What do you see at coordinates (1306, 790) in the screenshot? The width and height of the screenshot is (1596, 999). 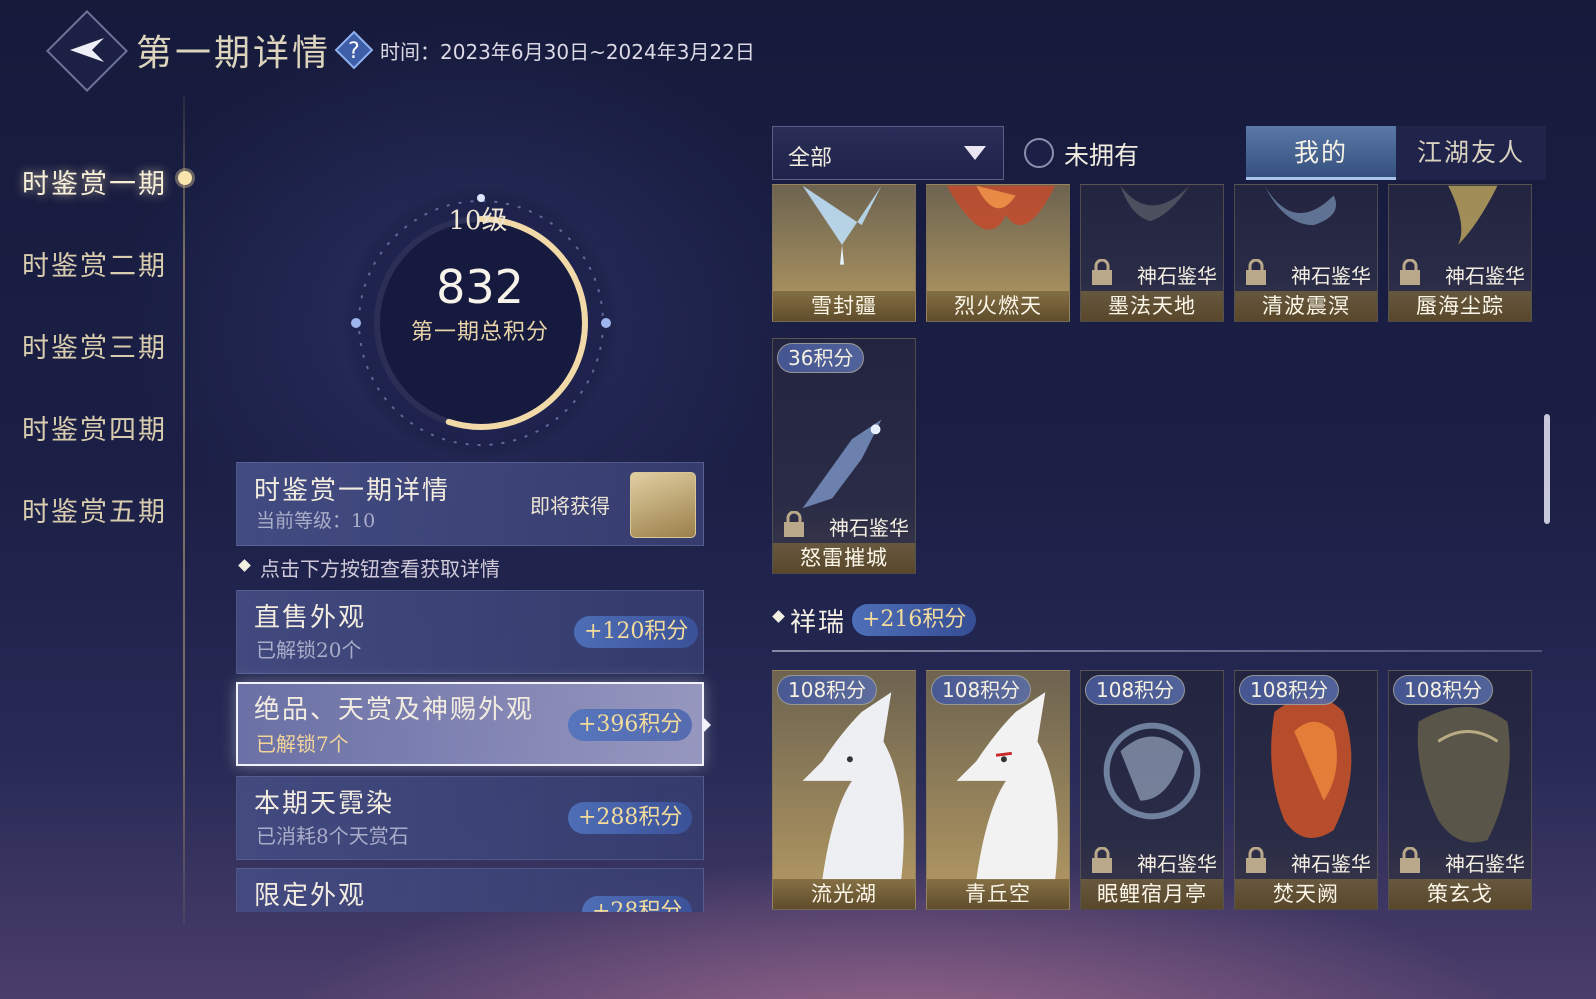 I see `item-card: 108积分 神石鉴华 焚天阙` at bounding box center [1306, 790].